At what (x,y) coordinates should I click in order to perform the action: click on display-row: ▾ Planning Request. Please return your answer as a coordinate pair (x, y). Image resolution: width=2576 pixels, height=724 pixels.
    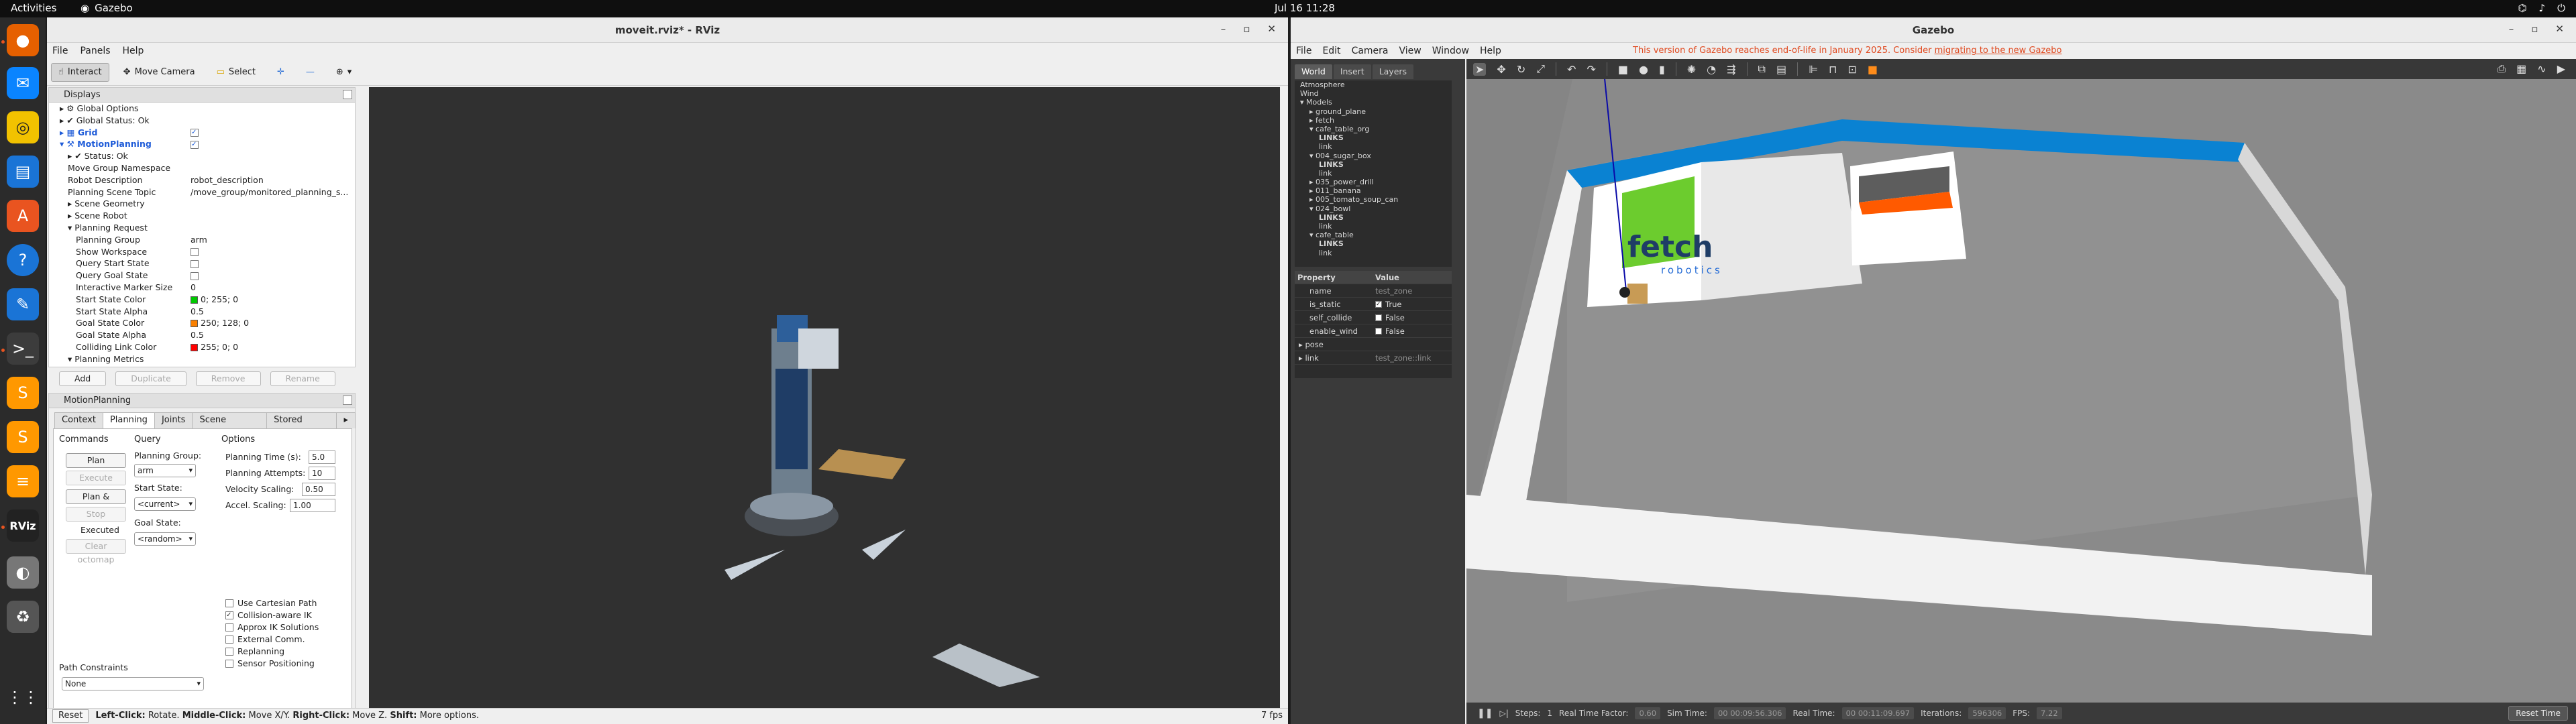
    Looking at the image, I should click on (202, 228).